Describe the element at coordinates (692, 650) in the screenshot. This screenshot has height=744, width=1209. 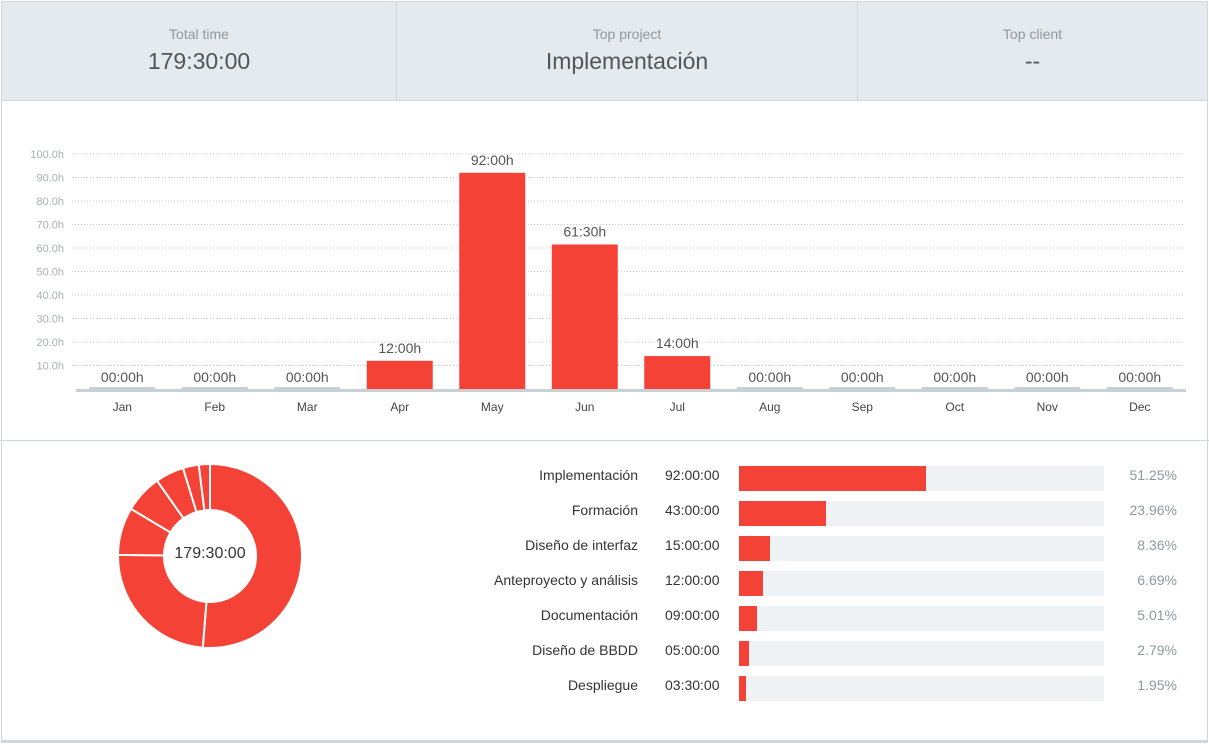
I see `project-time: 05:00:00` at that location.